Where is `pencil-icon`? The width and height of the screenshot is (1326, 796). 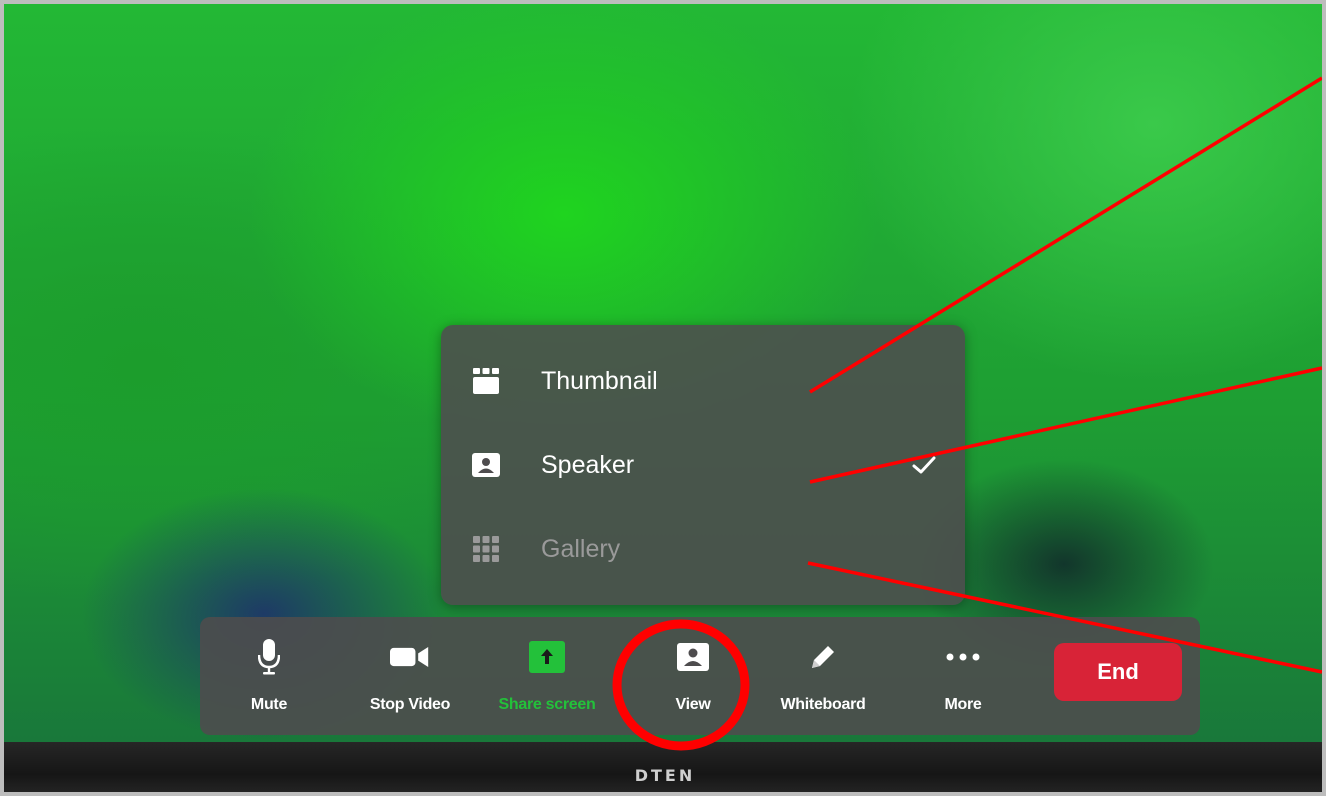 pencil-icon is located at coordinates (823, 657).